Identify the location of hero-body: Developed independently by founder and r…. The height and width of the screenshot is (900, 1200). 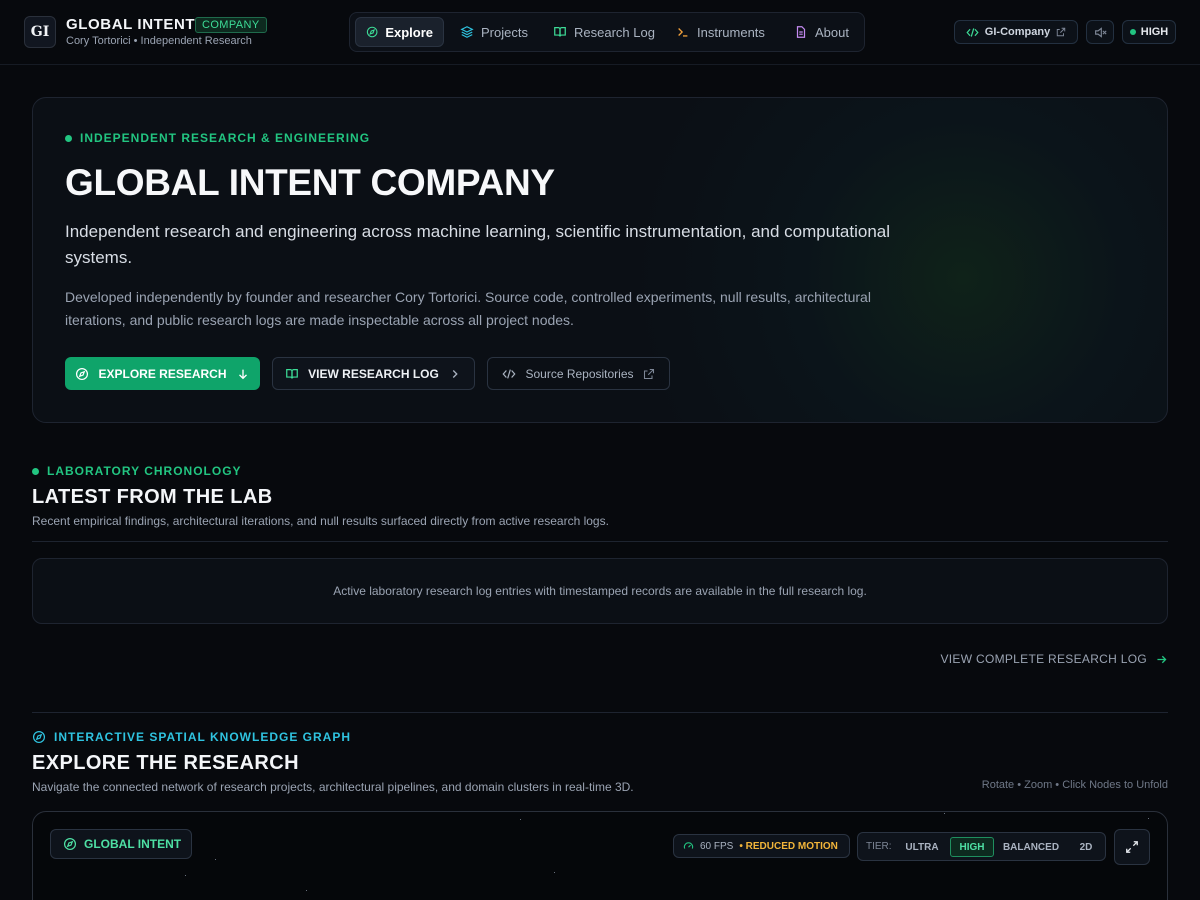
(468, 308).